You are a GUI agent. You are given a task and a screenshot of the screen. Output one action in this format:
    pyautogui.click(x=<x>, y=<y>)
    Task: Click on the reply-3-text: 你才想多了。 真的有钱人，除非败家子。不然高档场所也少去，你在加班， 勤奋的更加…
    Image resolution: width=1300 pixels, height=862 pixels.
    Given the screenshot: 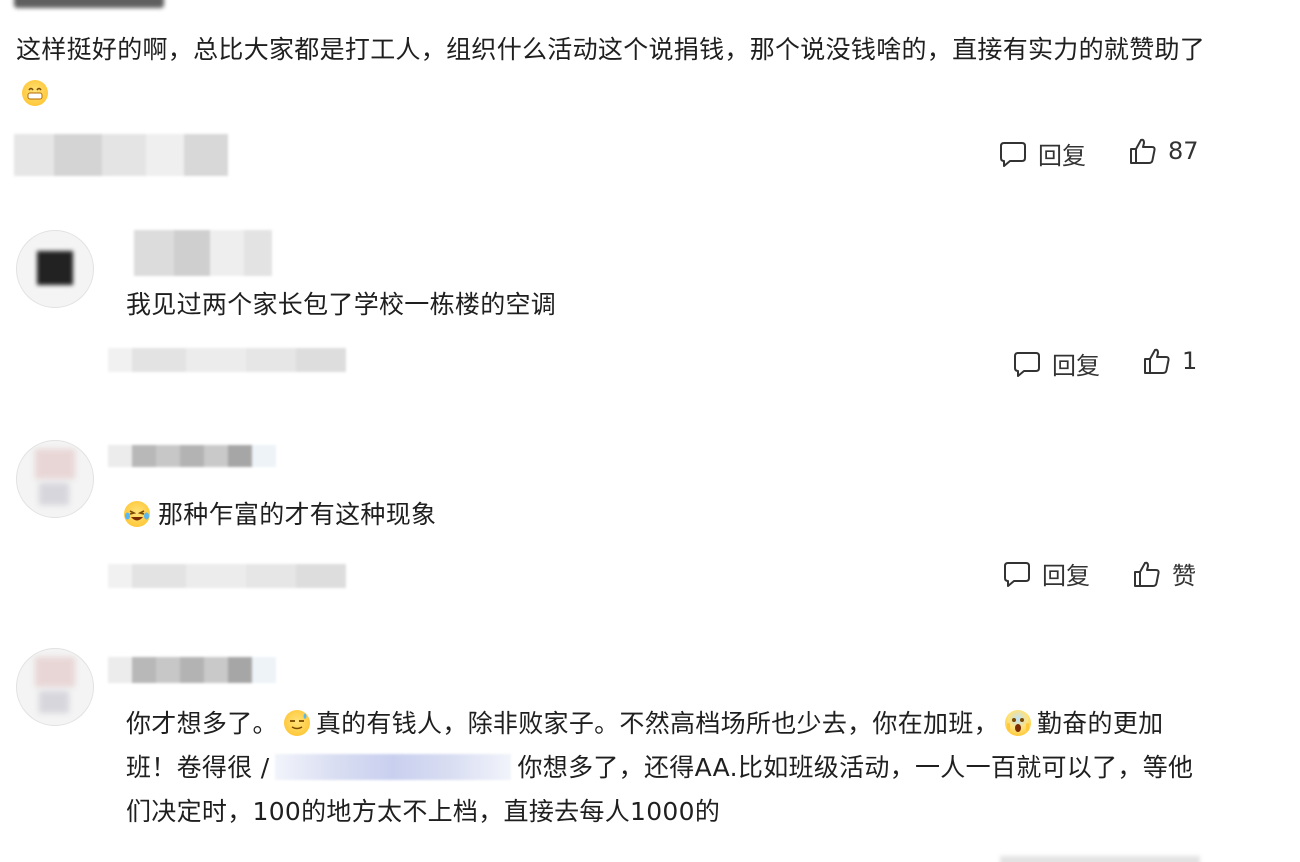 What is the action you would take?
    pyautogui.click(x=666, y=768)
    